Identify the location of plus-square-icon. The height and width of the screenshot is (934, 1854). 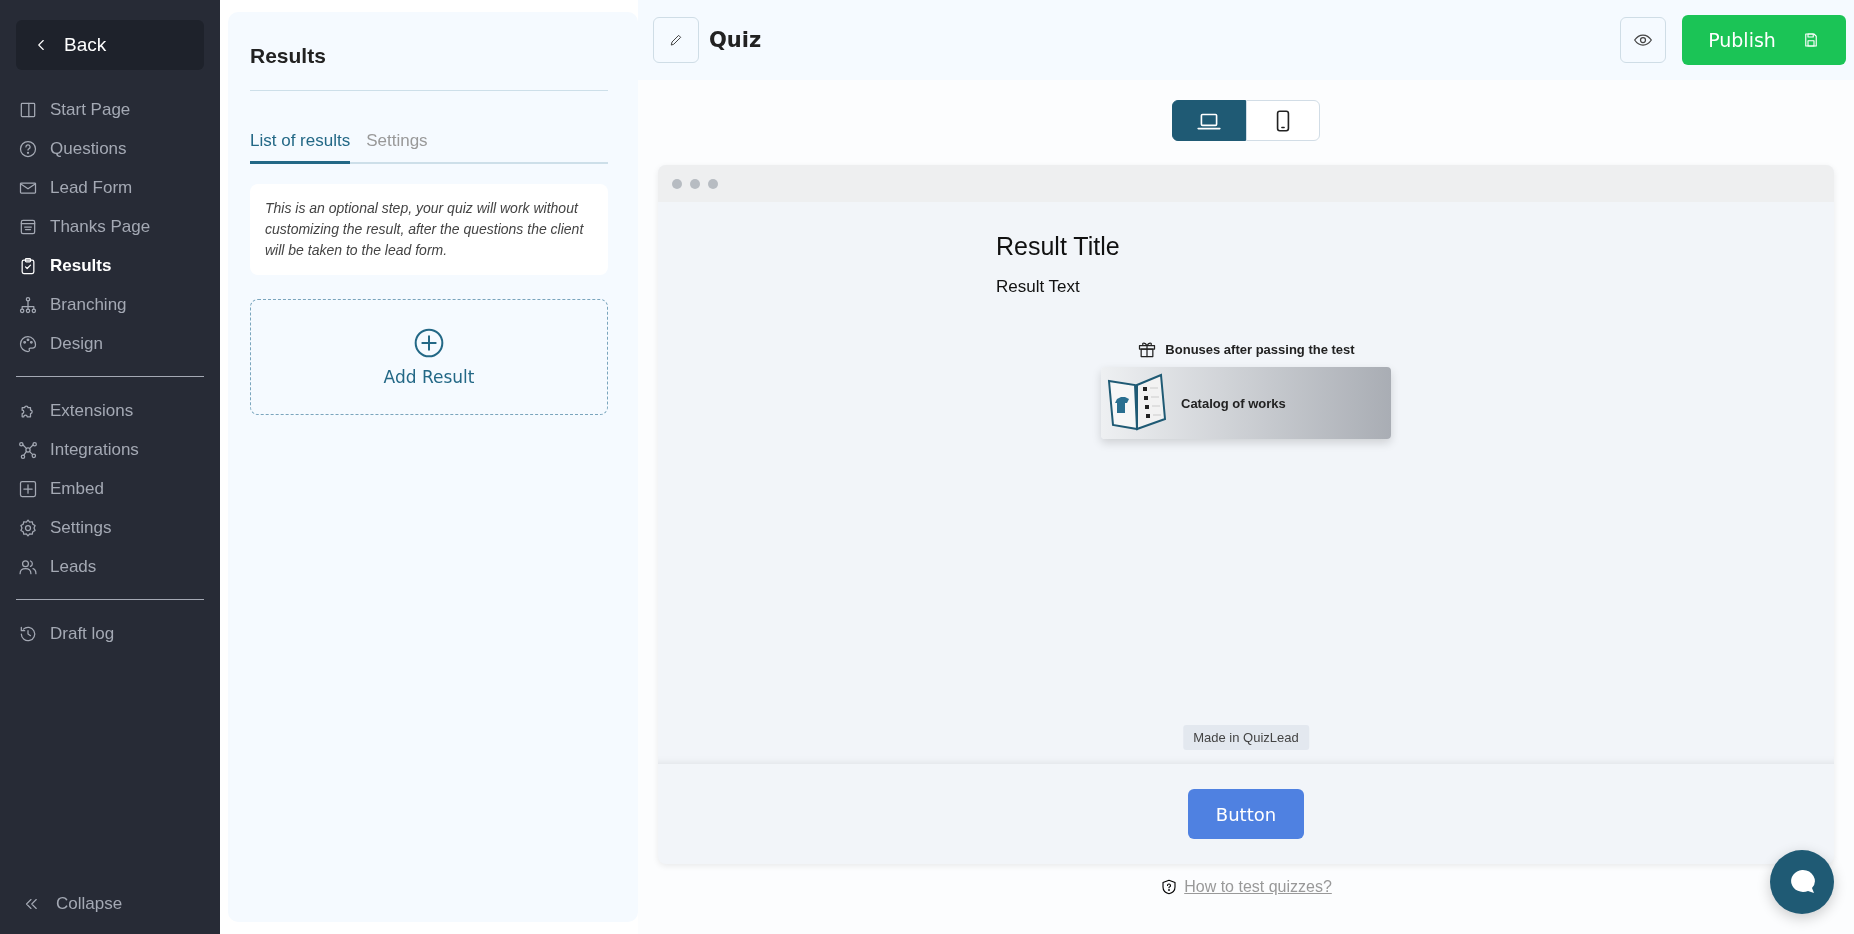
(28, 489).